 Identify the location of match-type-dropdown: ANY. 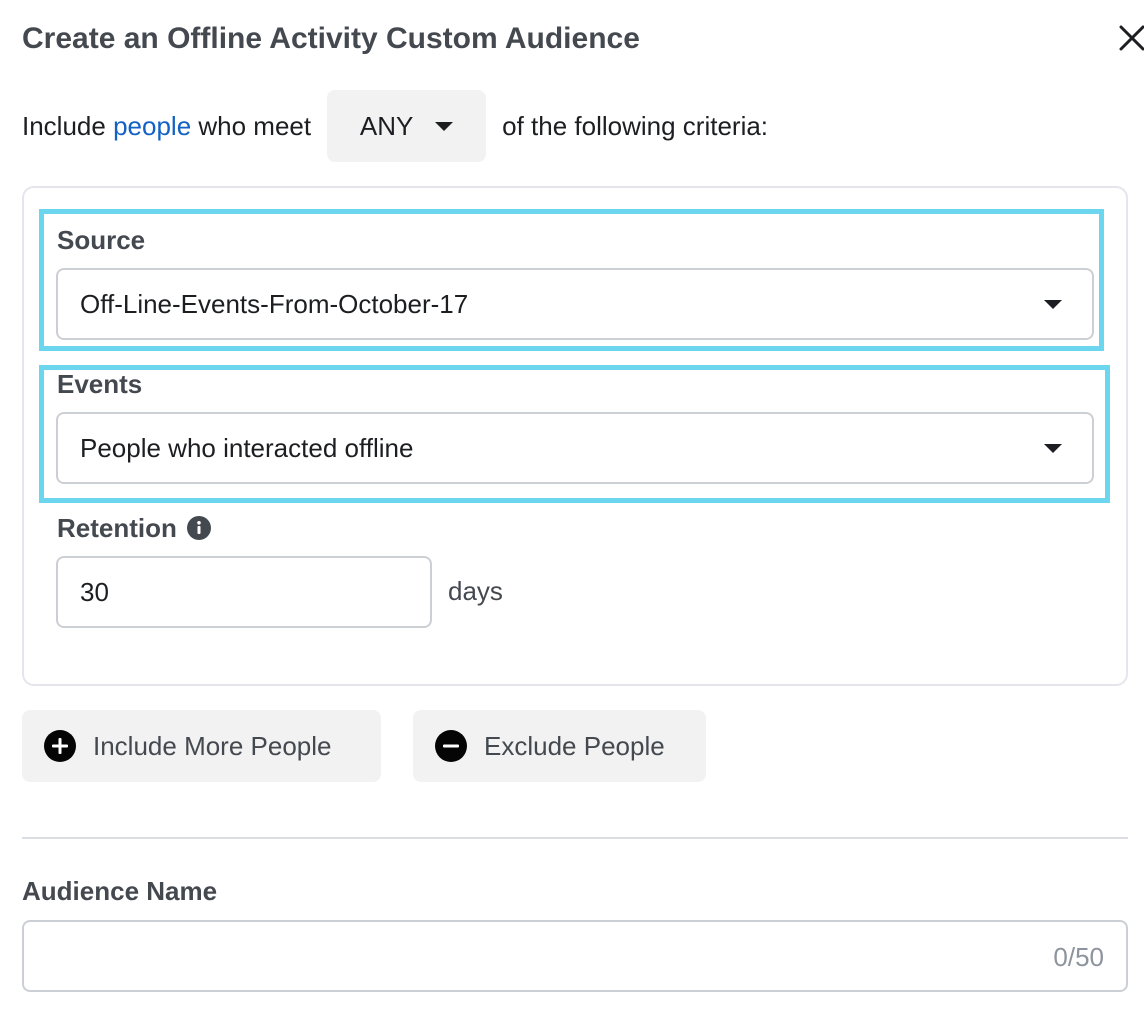
(407, 126).